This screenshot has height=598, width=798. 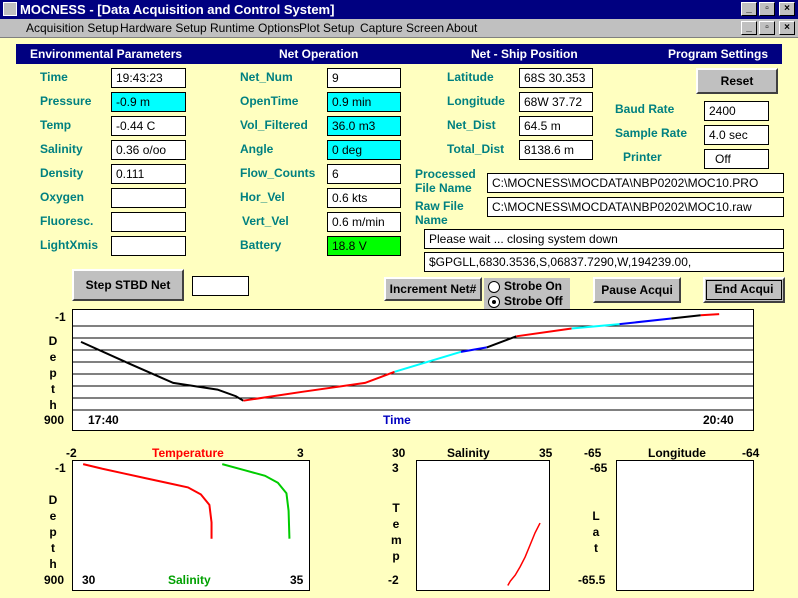 I want to click on child-minimize-button: _, so click(x=749, y=28).